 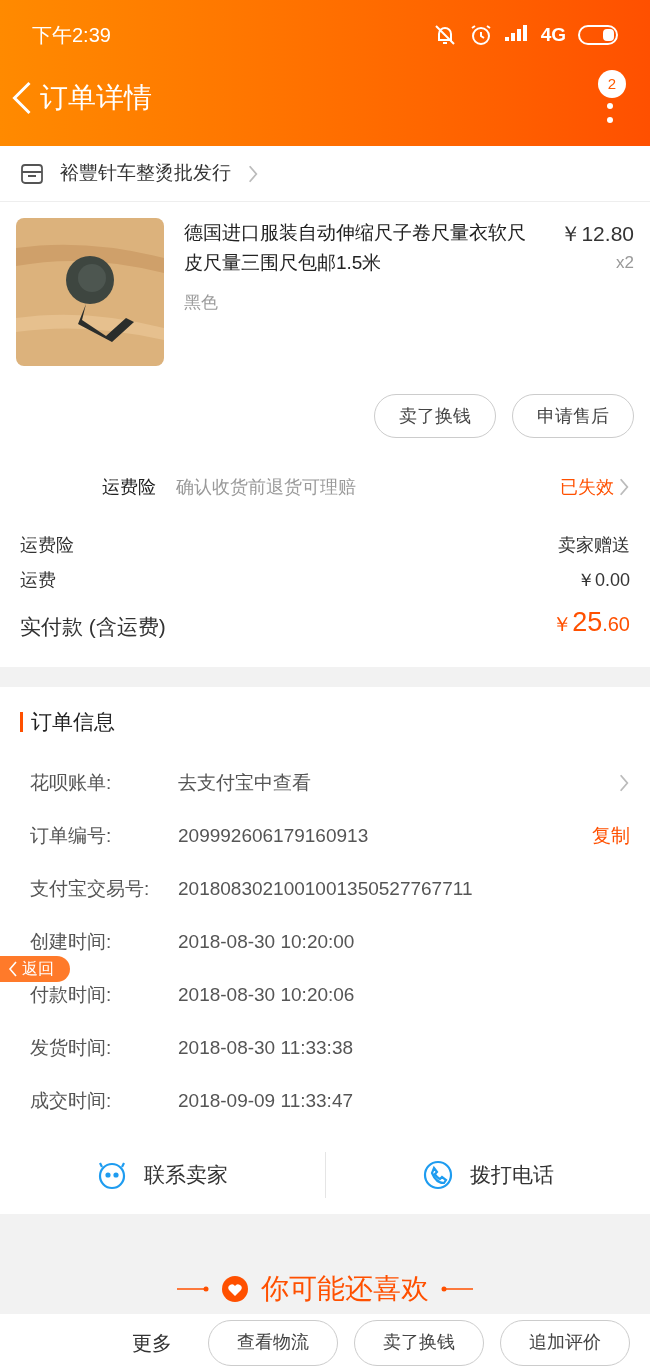 I want to click on section-title: 订单信息, so click(x=73, y=721).